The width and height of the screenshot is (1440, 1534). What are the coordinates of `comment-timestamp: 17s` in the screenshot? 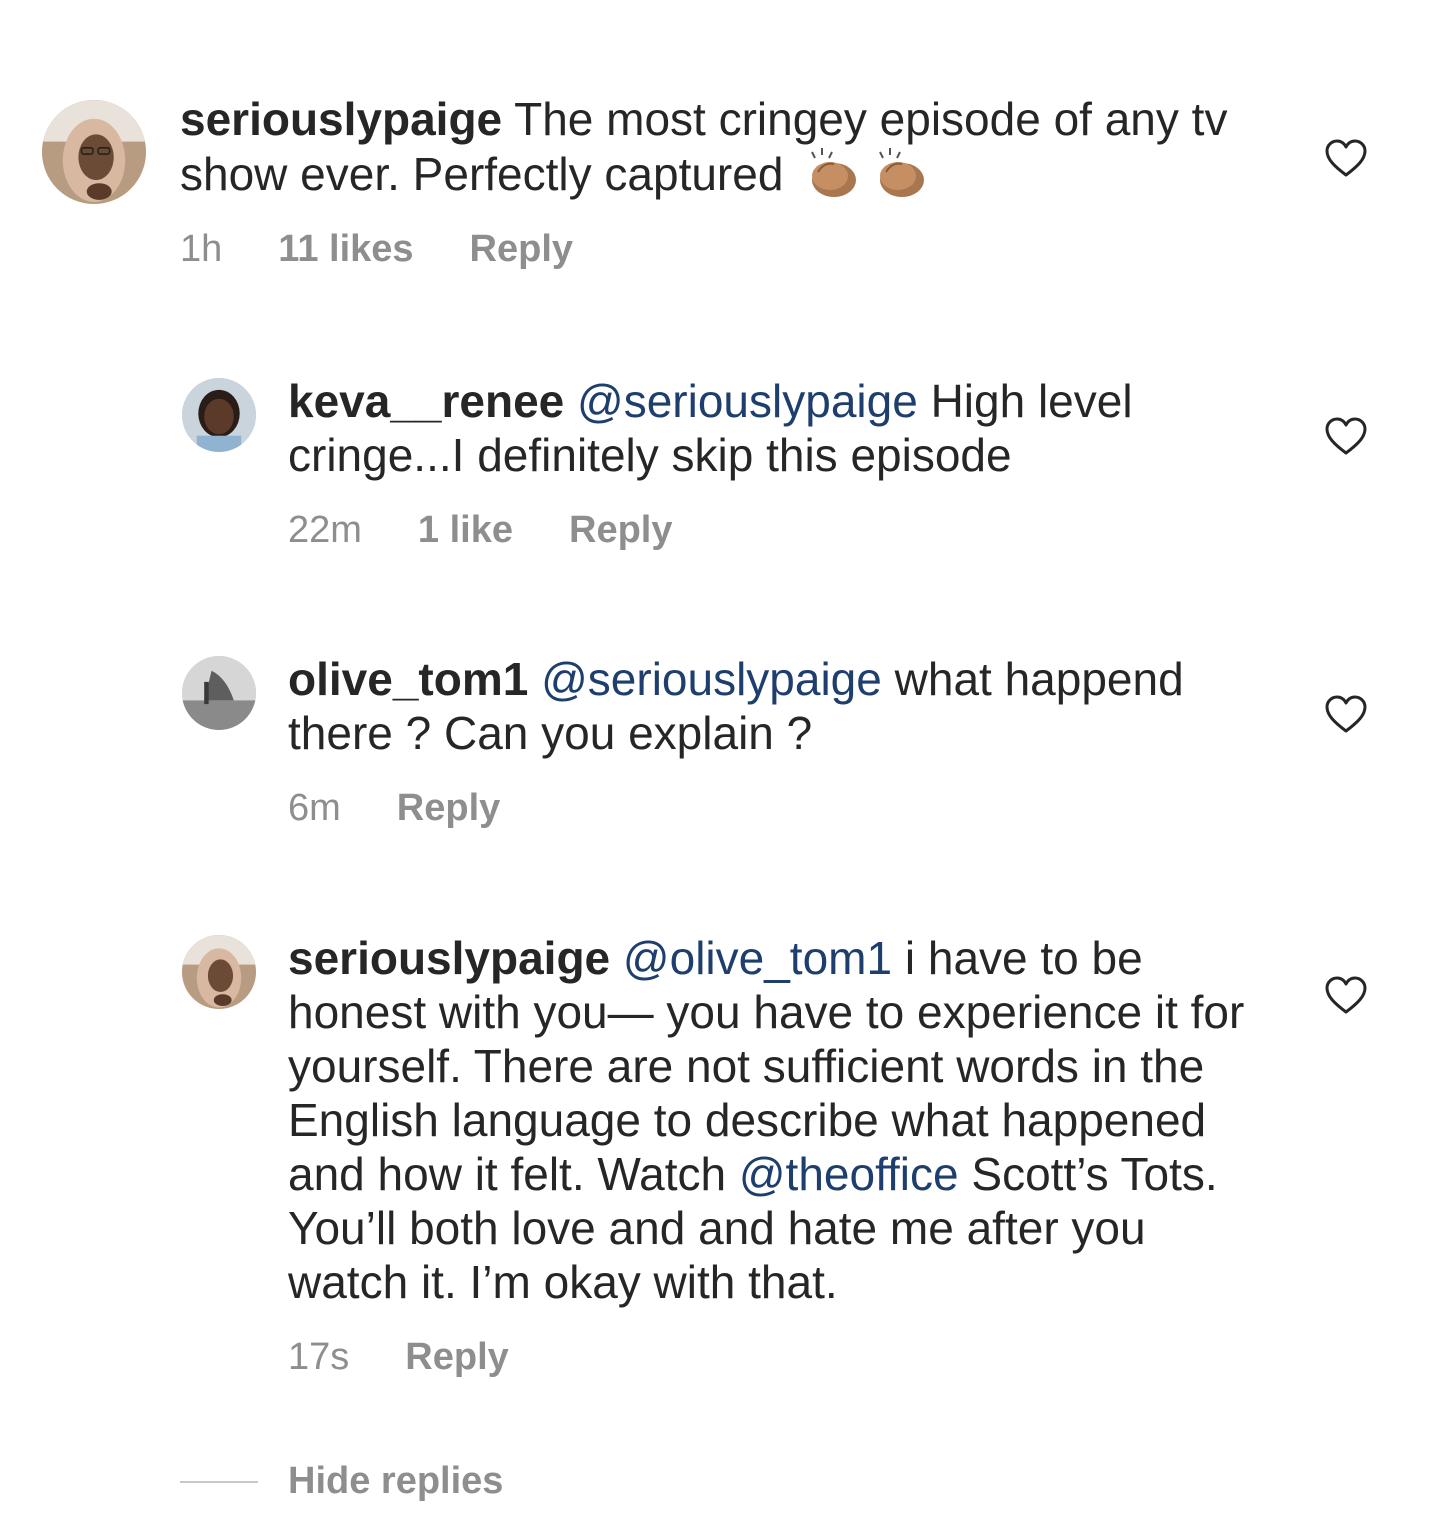 It's located at (319, 1357).